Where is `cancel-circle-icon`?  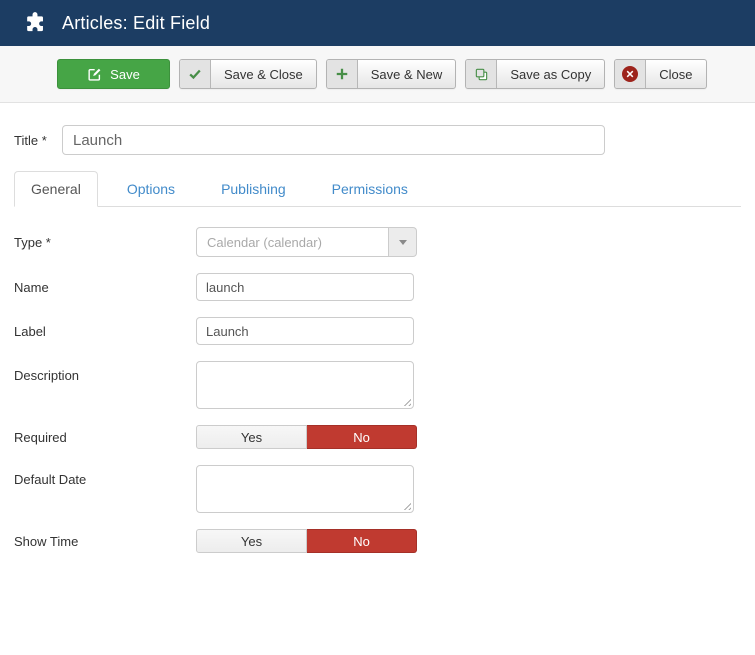 cancel-circle-icon is located at coordinates (631, 74).